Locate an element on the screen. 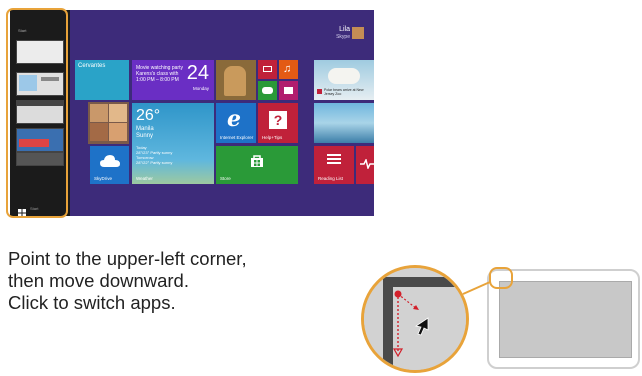 This screenshot has height=376, width=642. instruction-line: Click to switch apps. is located at coordinates (92, 302).